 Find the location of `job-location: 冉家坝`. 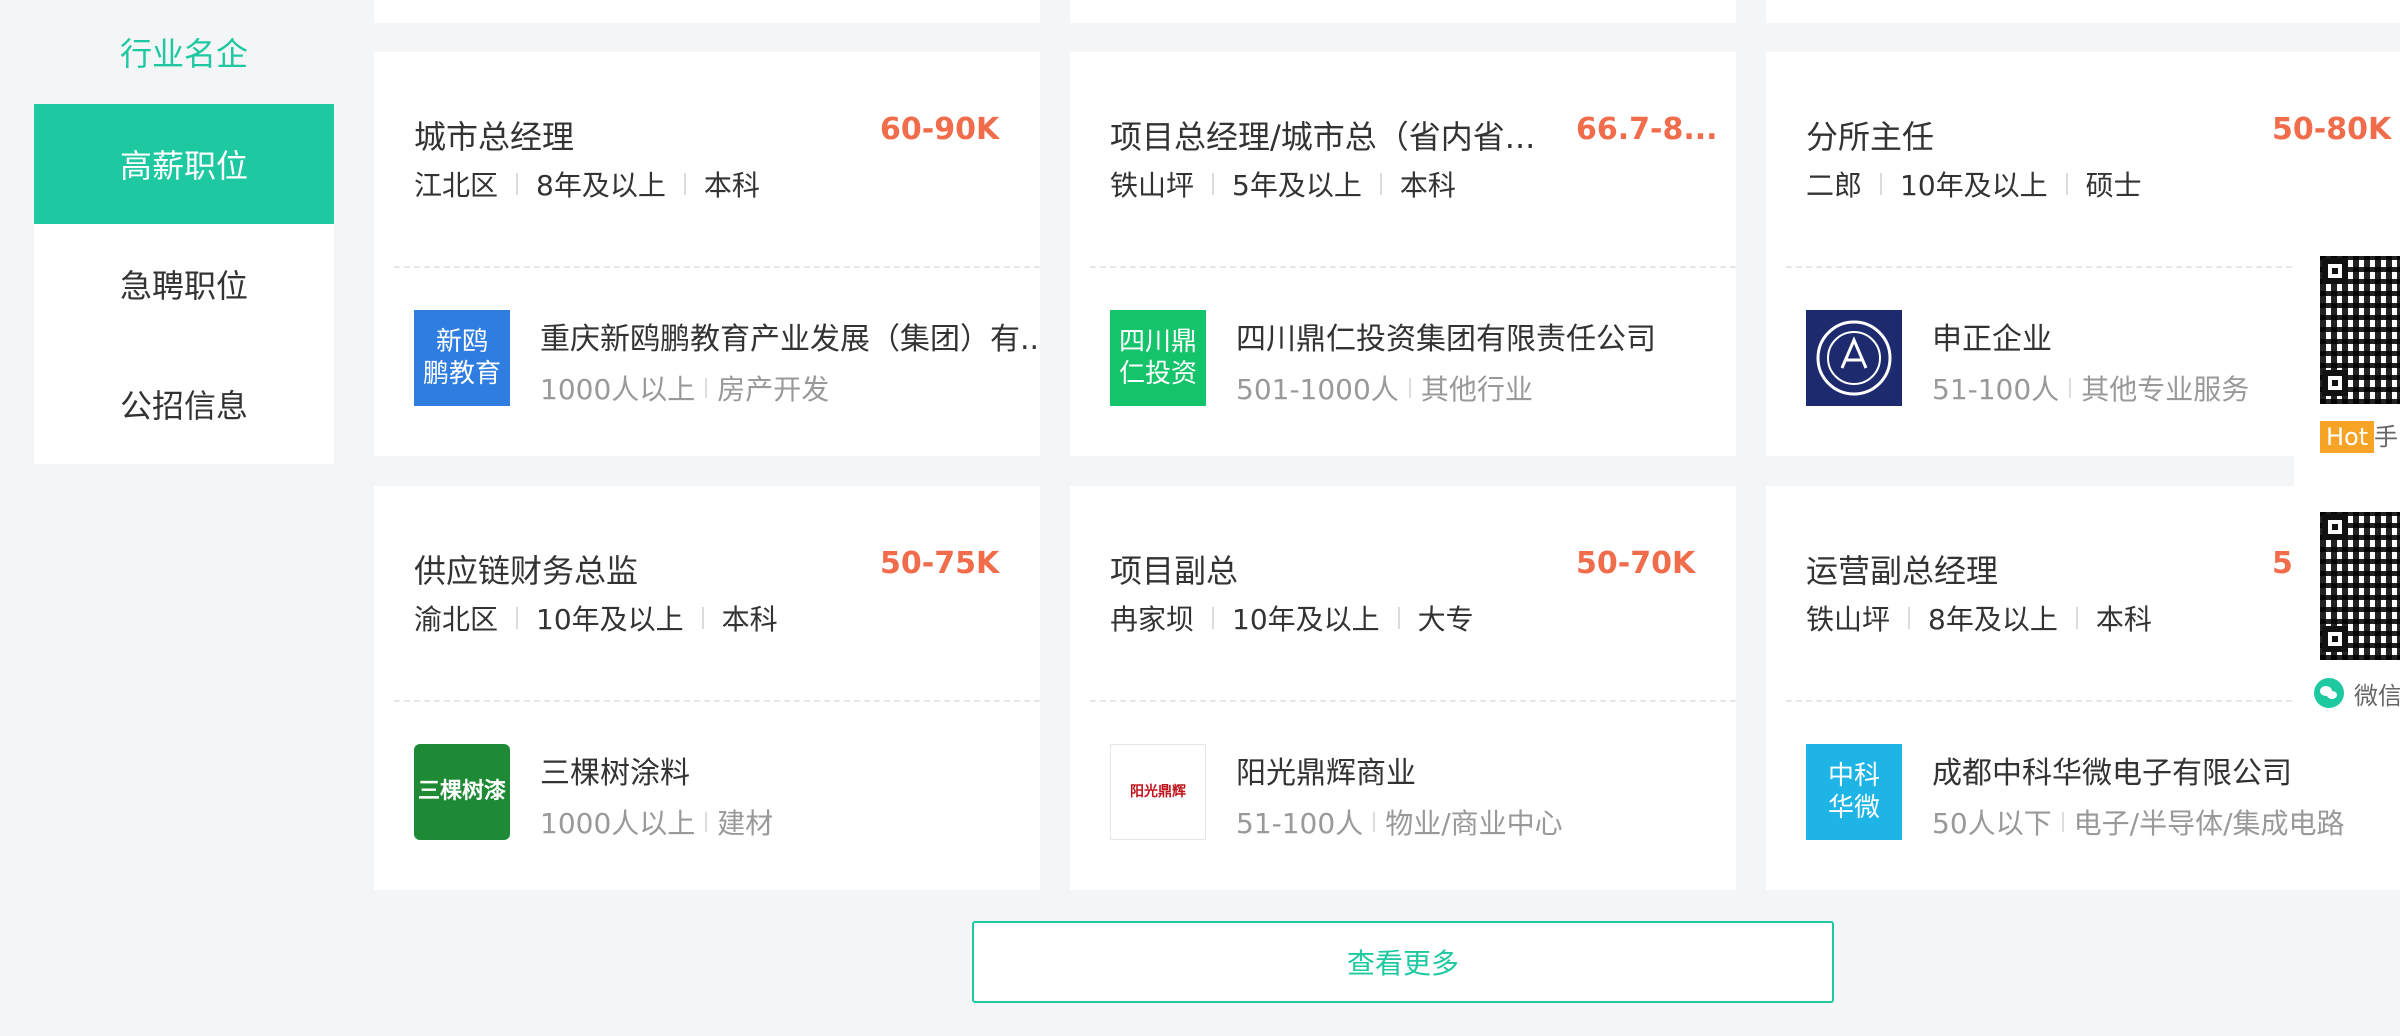

job-location: 冉家坝 is located at coordinates (1152, 619).